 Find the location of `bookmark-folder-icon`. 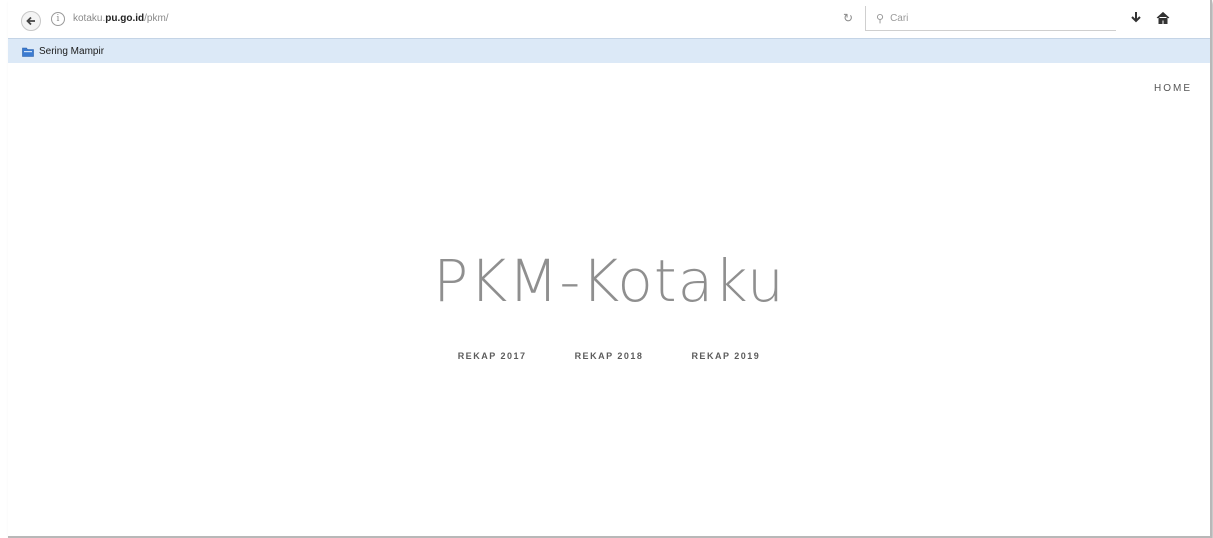

bookmark-folder-icon is located at coordinates (28, 52).